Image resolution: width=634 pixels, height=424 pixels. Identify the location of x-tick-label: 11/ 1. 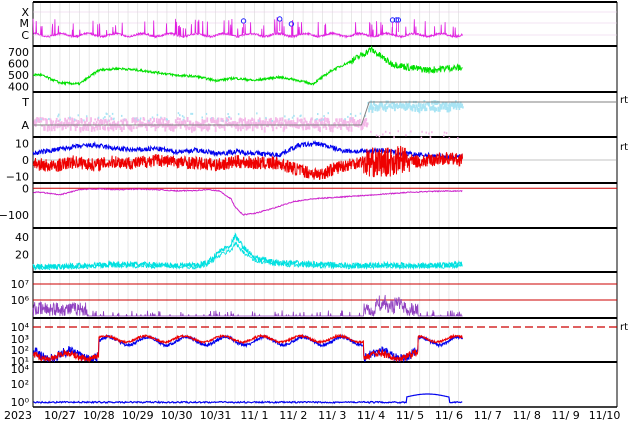
(254, 415).